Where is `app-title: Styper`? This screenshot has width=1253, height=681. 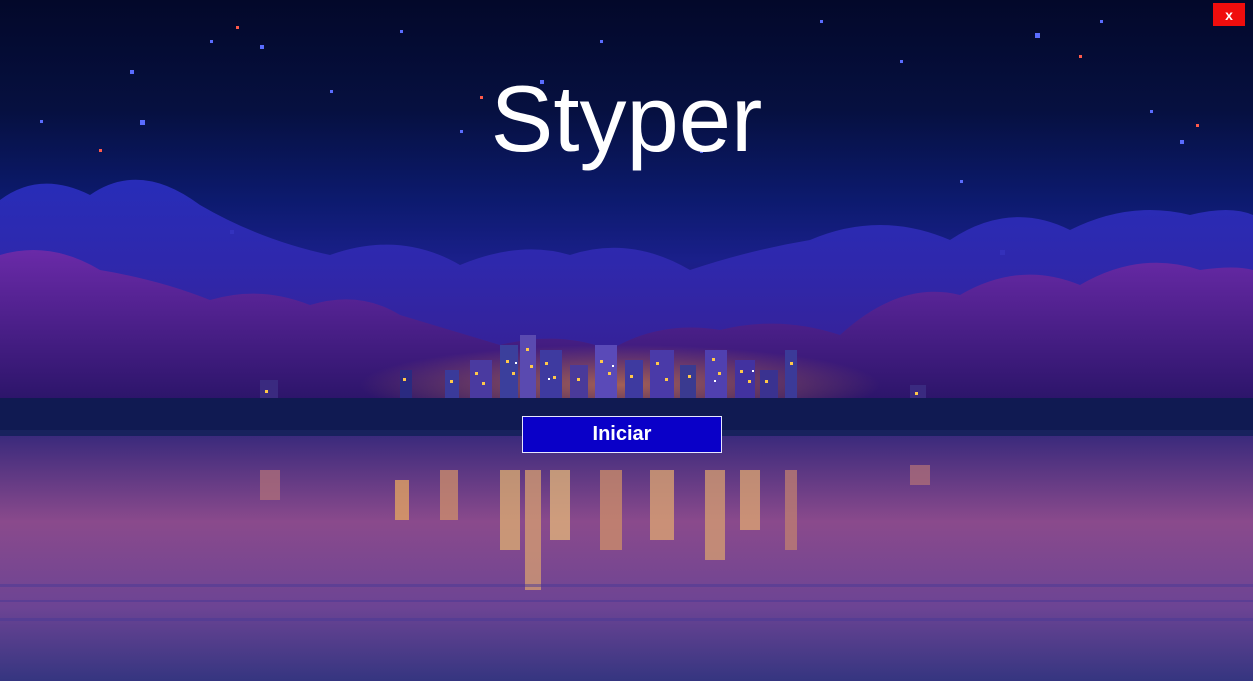 app-title: Styper is located at coordinates (626, 118).